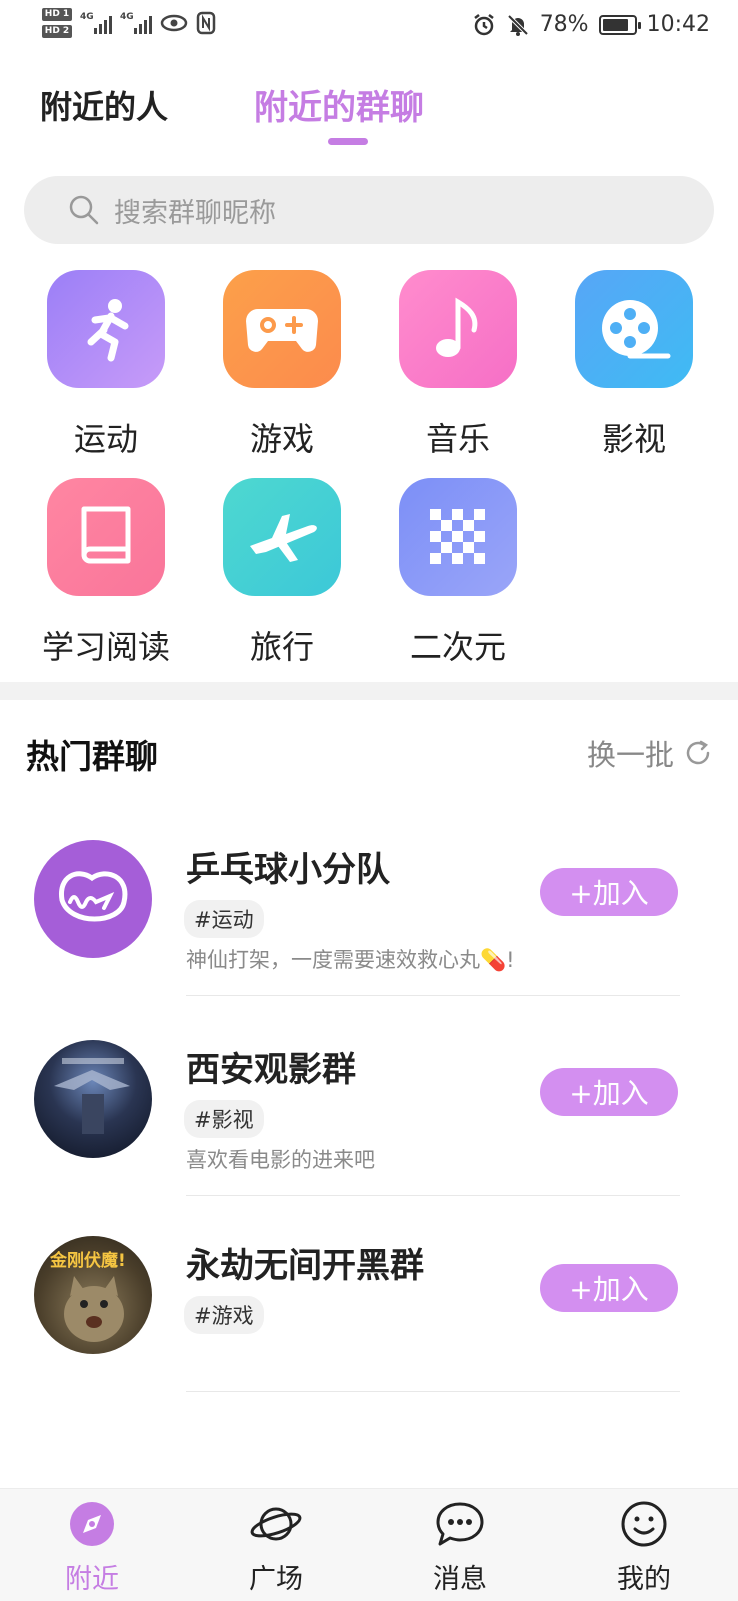 Image resolution: width=738 pixels, height=1601 pixels. I want to click on refresh-button: 换一批, so click(649, 753).